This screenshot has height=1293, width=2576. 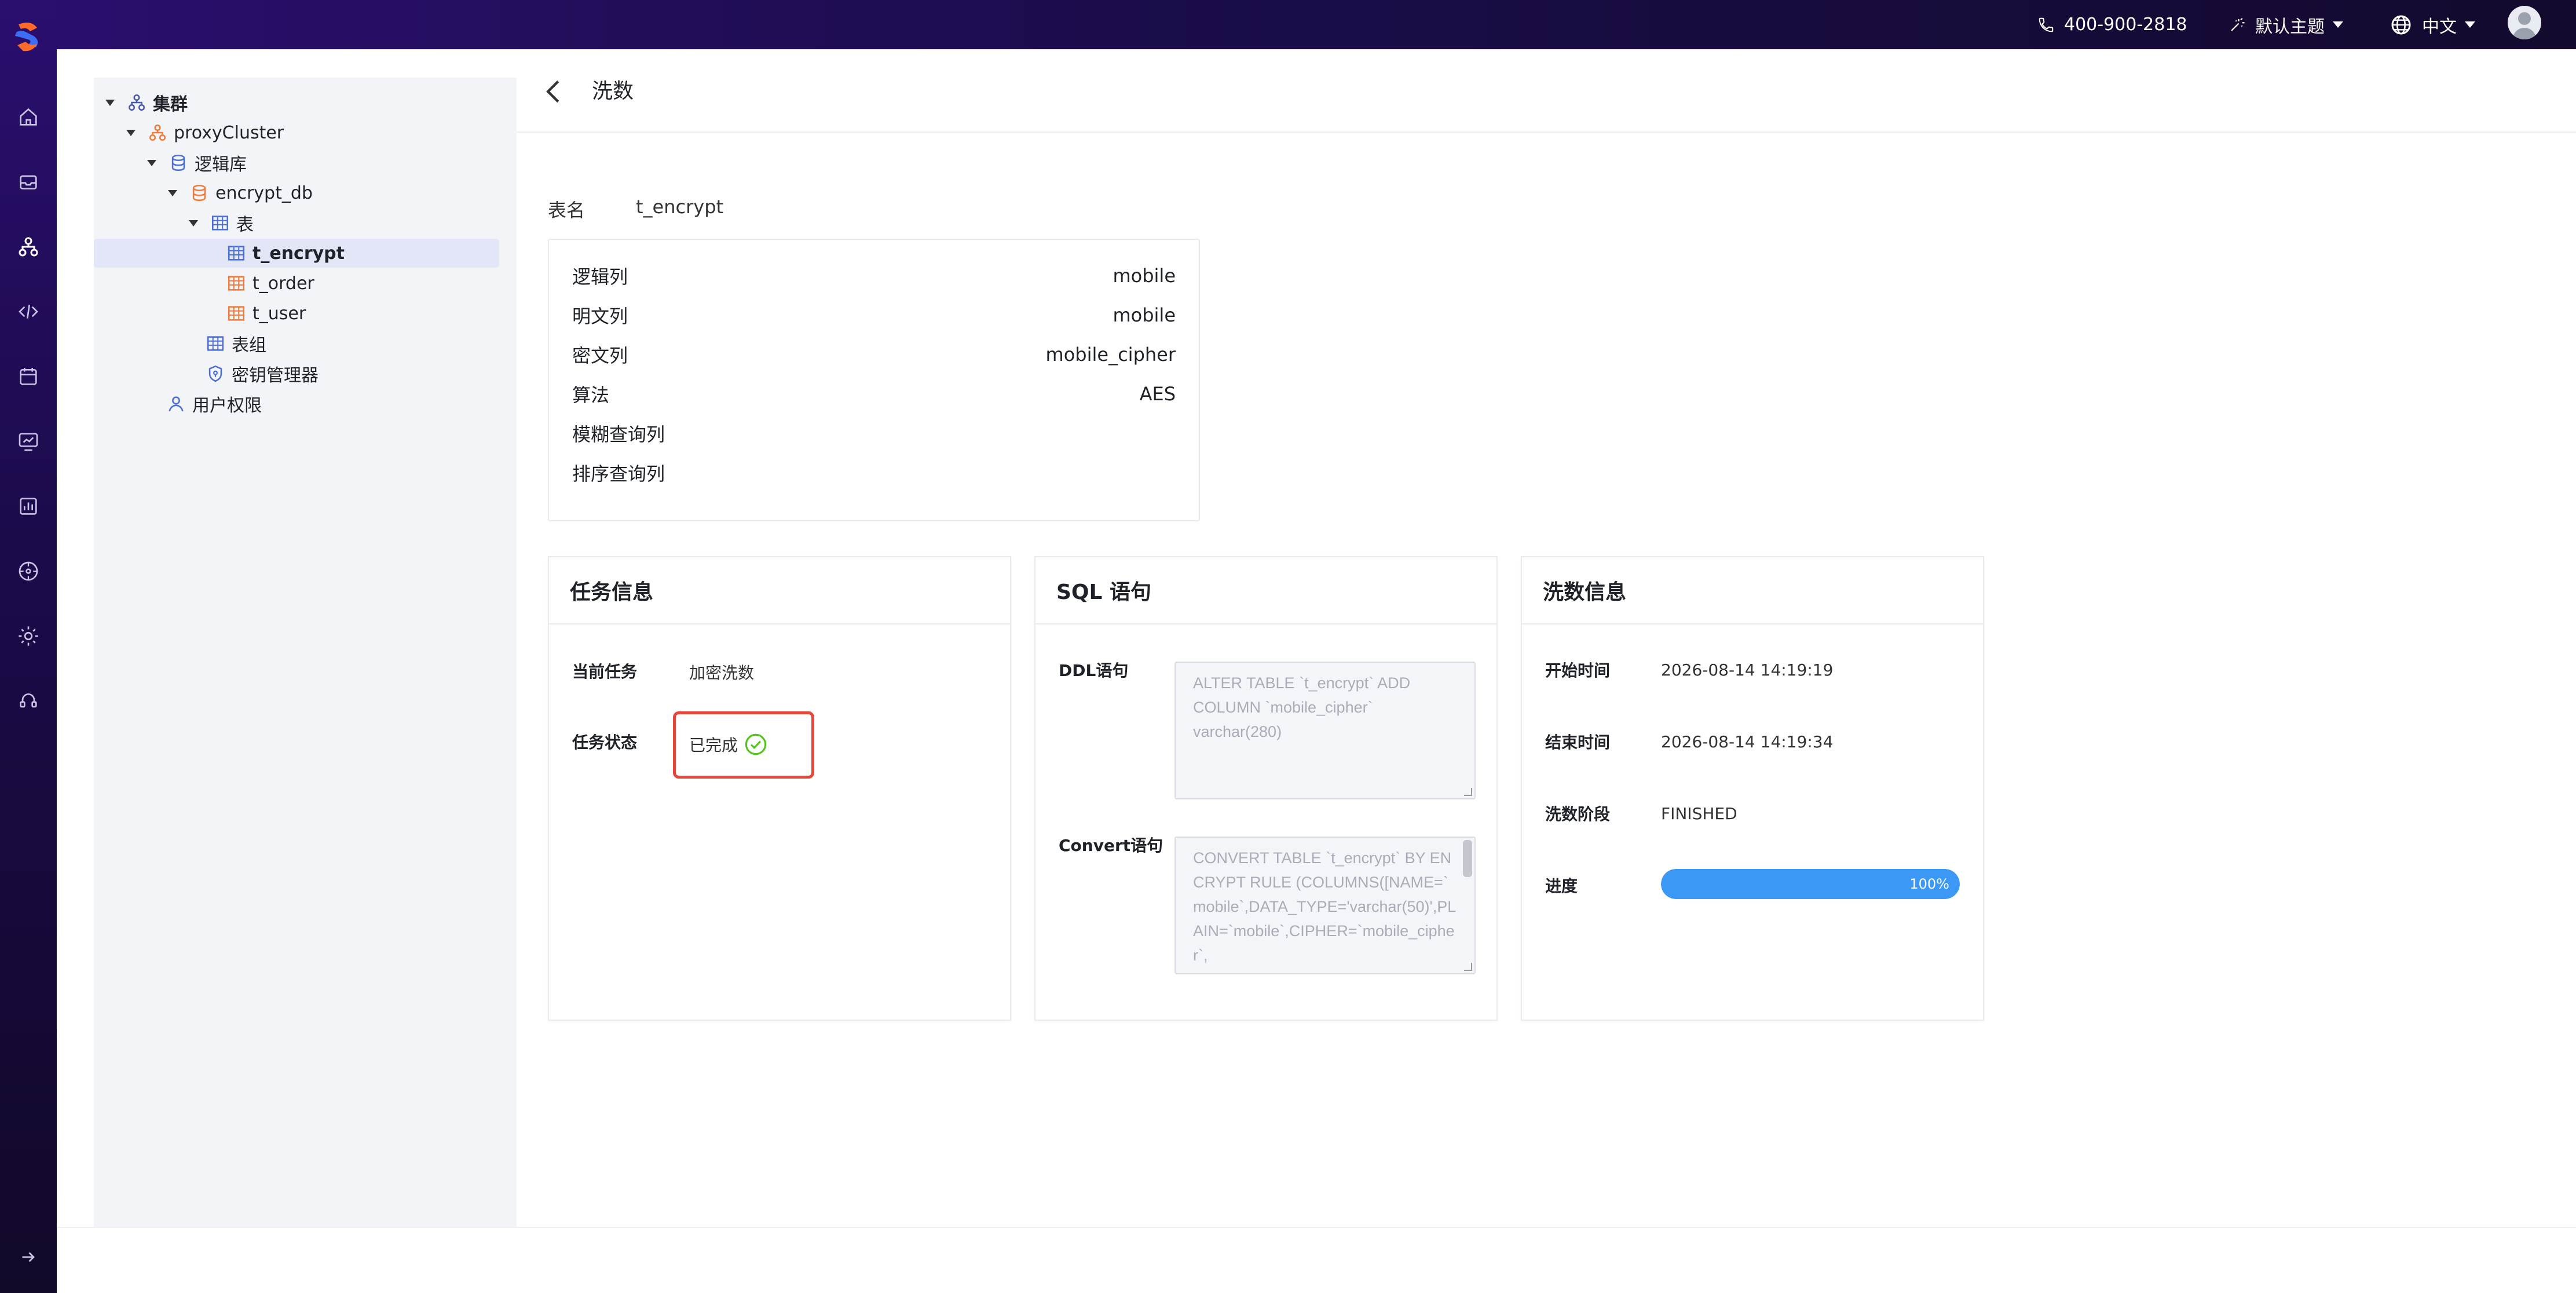 What do you see at coordinates (874, 355) in the screenshot?
I see `column-row-cipher: 密文列 mobile_cipher` at bounding box center [874, 355].